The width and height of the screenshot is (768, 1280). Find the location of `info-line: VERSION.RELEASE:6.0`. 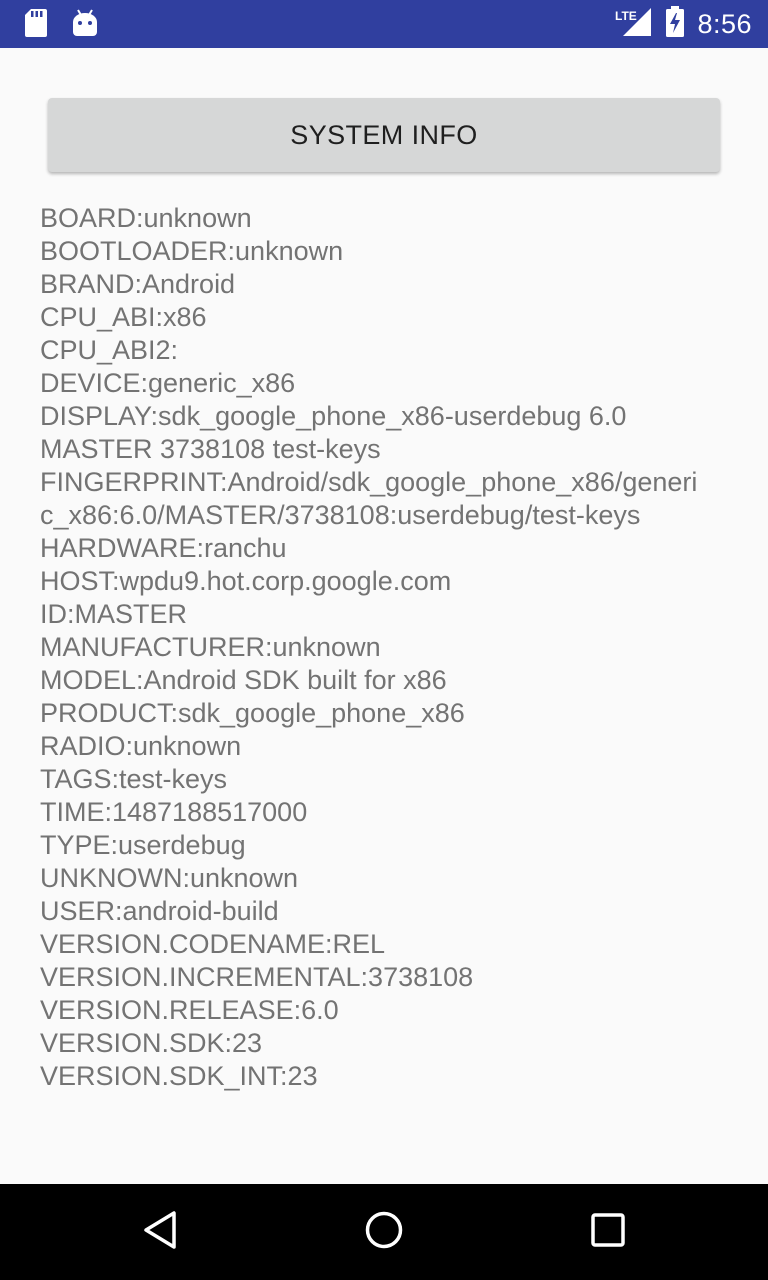

info-line: VERSION.RELEASE:6.0 is located at coordinates (189, 1010).